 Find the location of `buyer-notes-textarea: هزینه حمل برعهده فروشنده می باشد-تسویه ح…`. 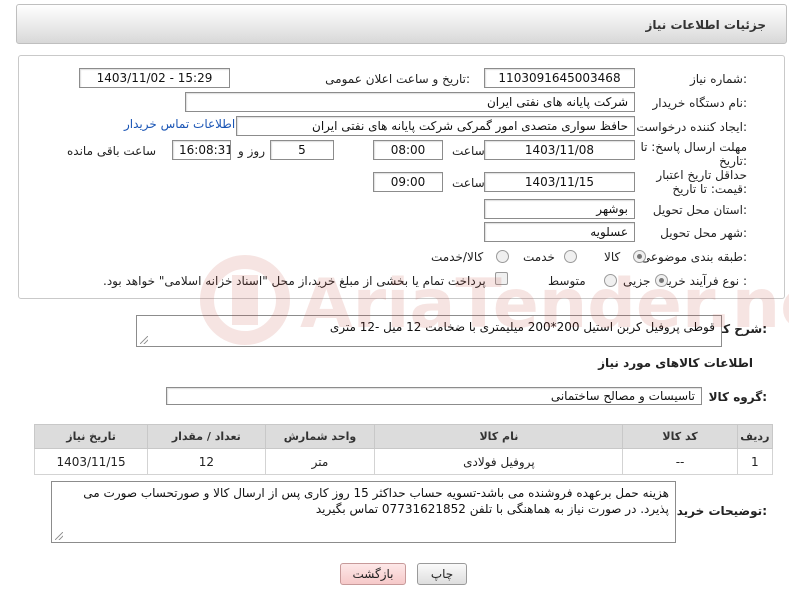

buyer-notes-textarea: هزینه حمل برعهده فروشنده می باشد-تسویه ح… is located at coordinates (363, 512).